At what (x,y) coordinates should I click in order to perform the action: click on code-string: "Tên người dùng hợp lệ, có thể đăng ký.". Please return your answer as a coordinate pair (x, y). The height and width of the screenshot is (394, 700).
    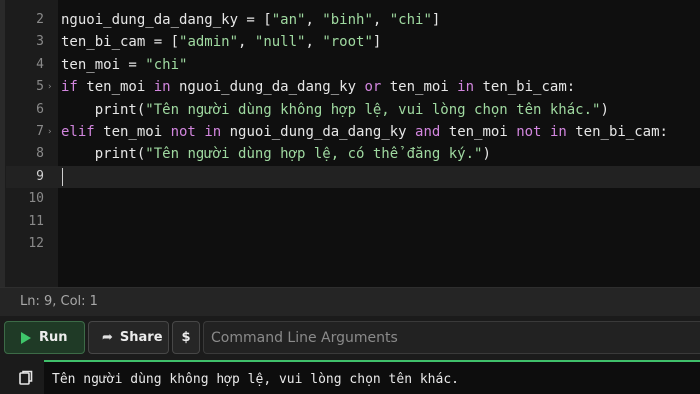
    Looking at the image, I should click on (314, 154).